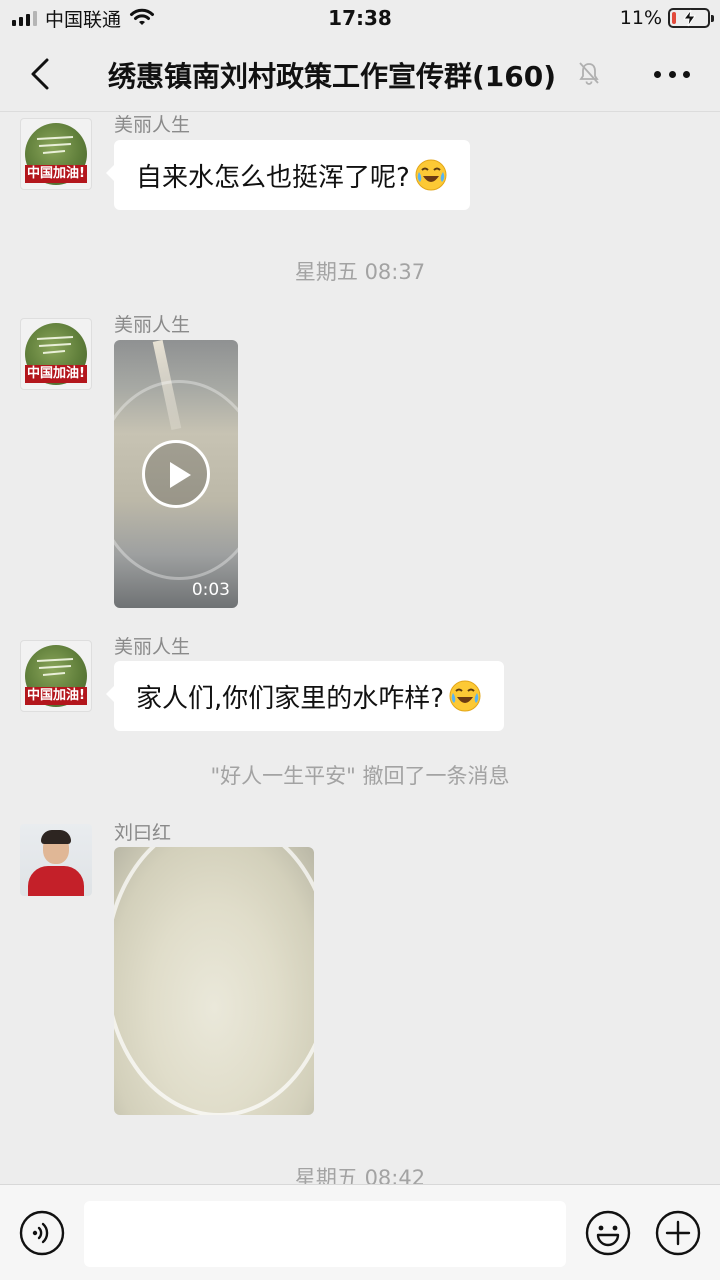 This screenshot has height=1280, width=720. What do you see at coordinates (325, 1234) in the screenshot?
I see `message-input` at bounding box center [325, 1234].